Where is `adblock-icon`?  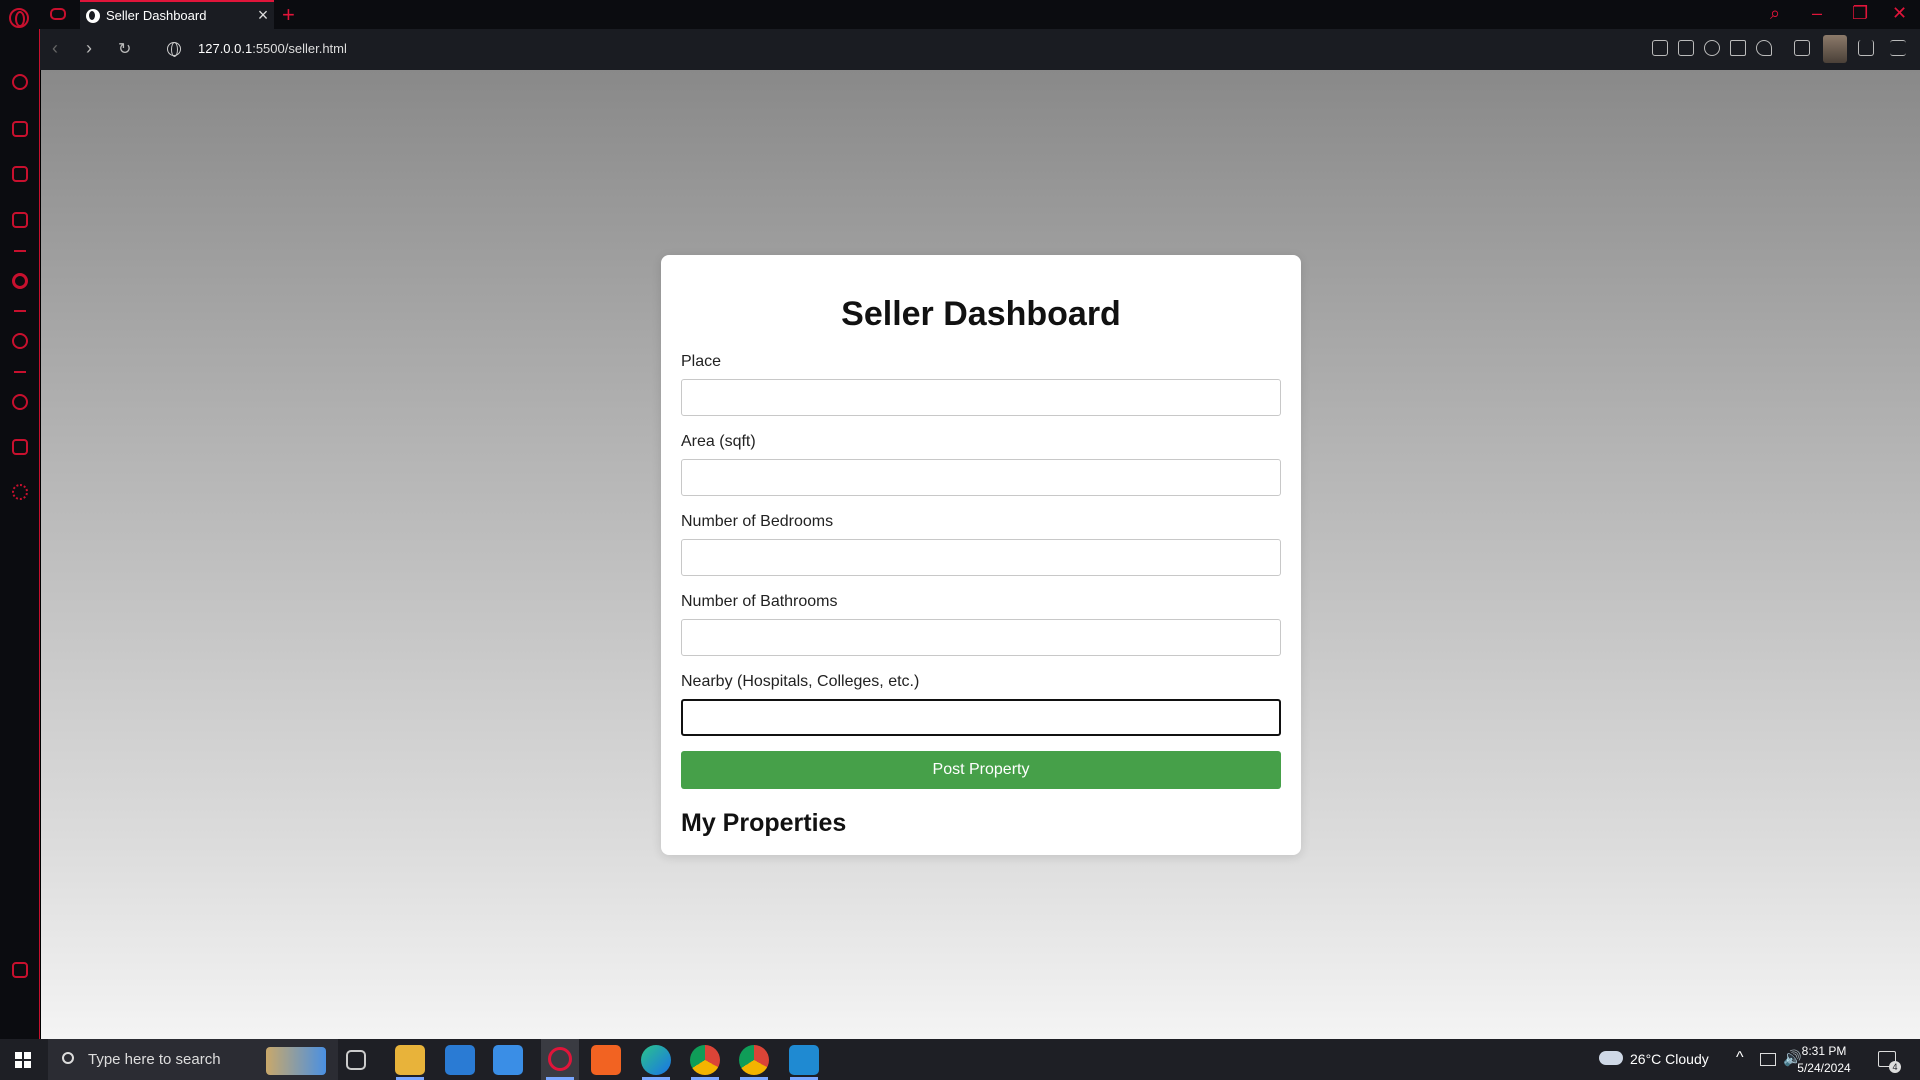 adblock-icon is located at coordinates (1712, 48).